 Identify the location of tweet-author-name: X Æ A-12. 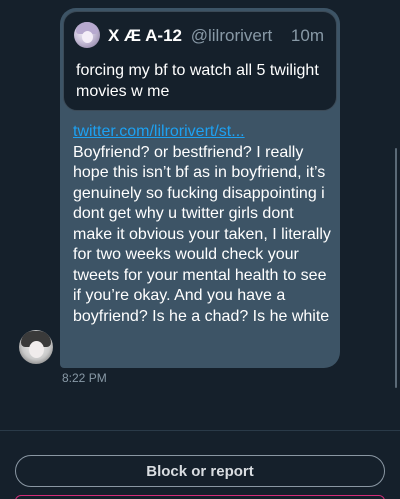
(145, 35).